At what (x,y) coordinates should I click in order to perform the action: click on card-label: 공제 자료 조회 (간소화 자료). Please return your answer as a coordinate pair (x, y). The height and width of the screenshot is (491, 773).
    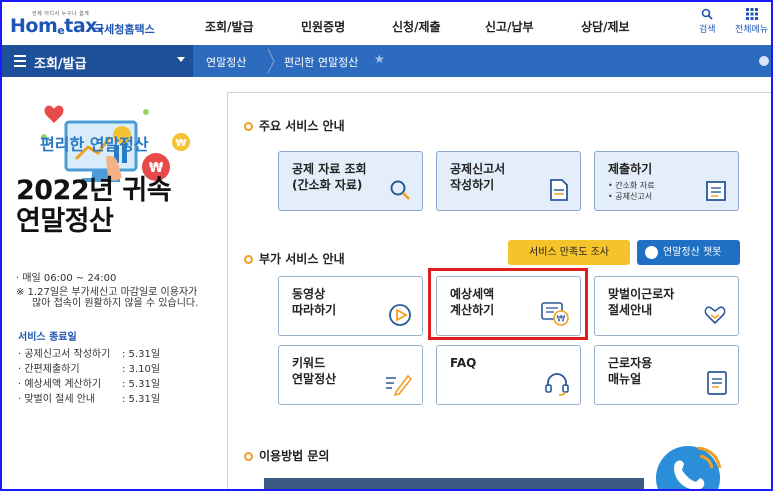
    Looking at the image, I should click on (329, 177).